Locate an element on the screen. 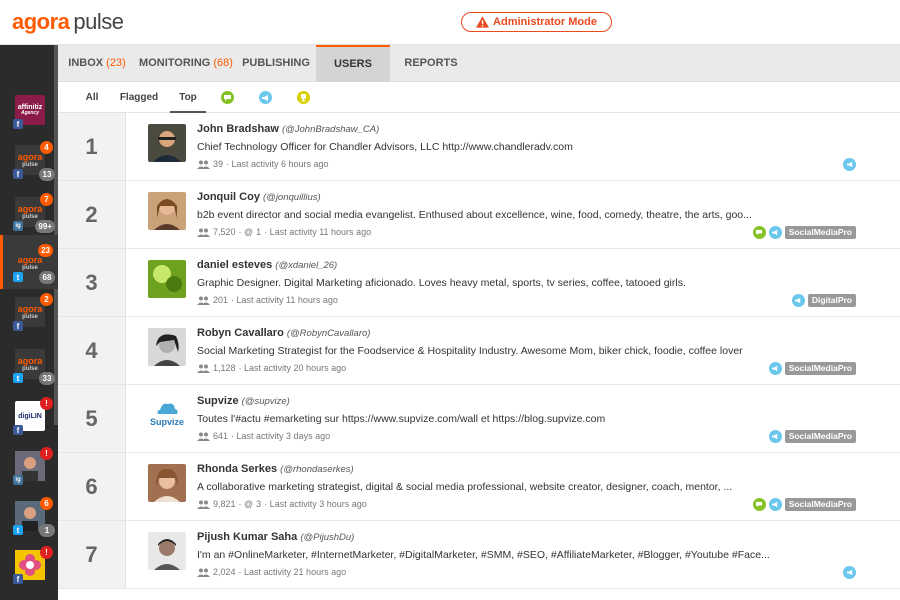  user-rank: 2 is located at coordinates (92, 214).